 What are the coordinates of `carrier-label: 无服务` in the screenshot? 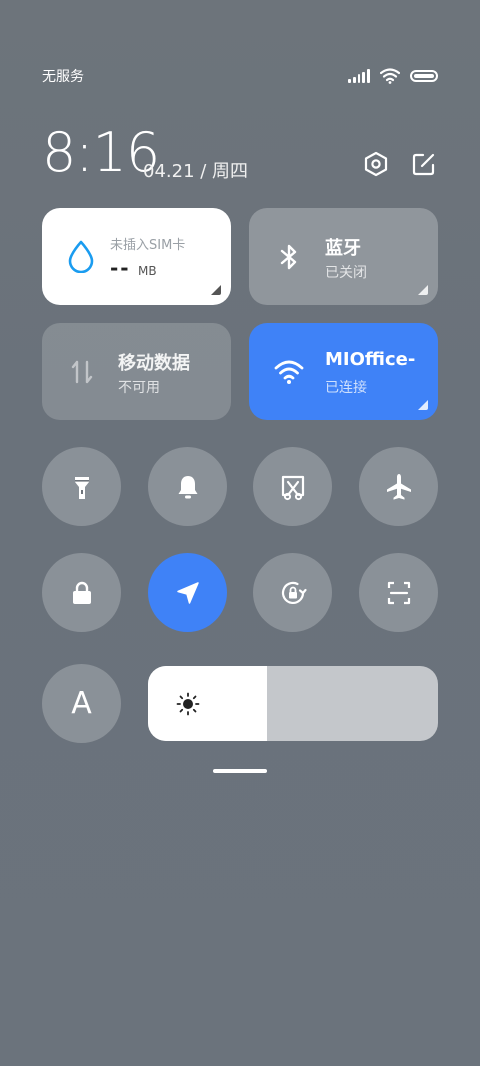 It's located at (63, 77).